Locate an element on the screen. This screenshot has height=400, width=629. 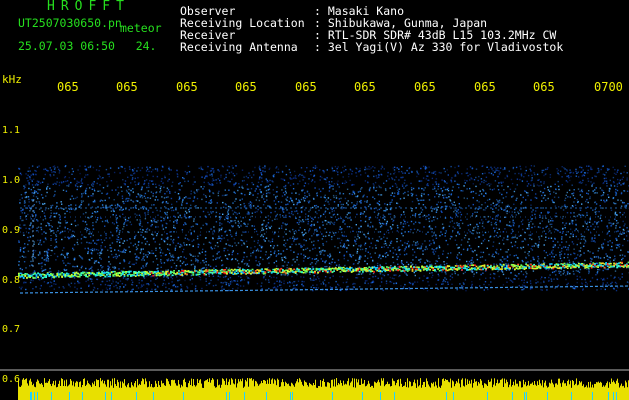
freq-tick: 0.8 is located at coordinates (11, 280).